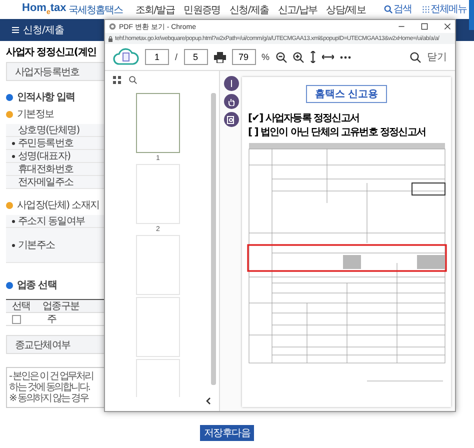 The height and width of the screenshot is (448, 474). What do you see at coordinates (46, 182) in the screenshot?
I see `field-label: 전자메일주소` at bounding box center [46, 182].